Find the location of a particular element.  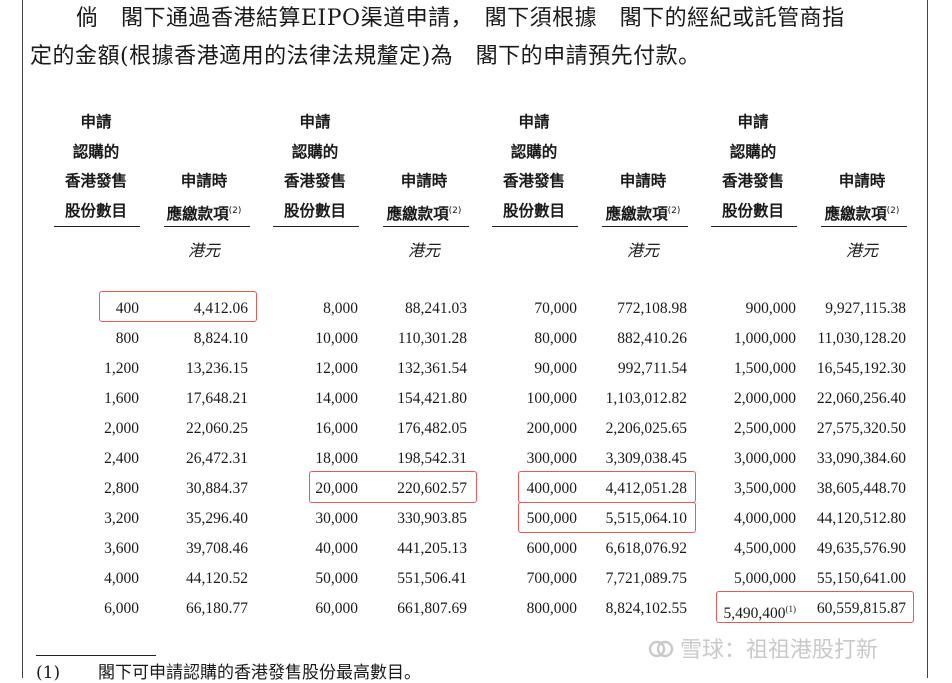

amount-cell: 198,542.31 is located at coordinates (432, 458).